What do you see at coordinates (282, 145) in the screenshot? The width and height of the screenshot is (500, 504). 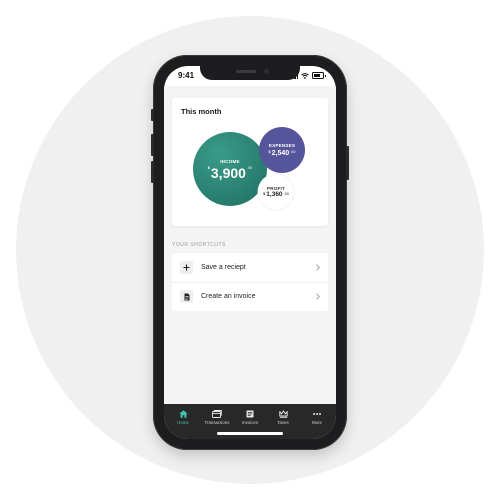 I see `expenses-label: EXPENSES` at bounding box center [282, 145].